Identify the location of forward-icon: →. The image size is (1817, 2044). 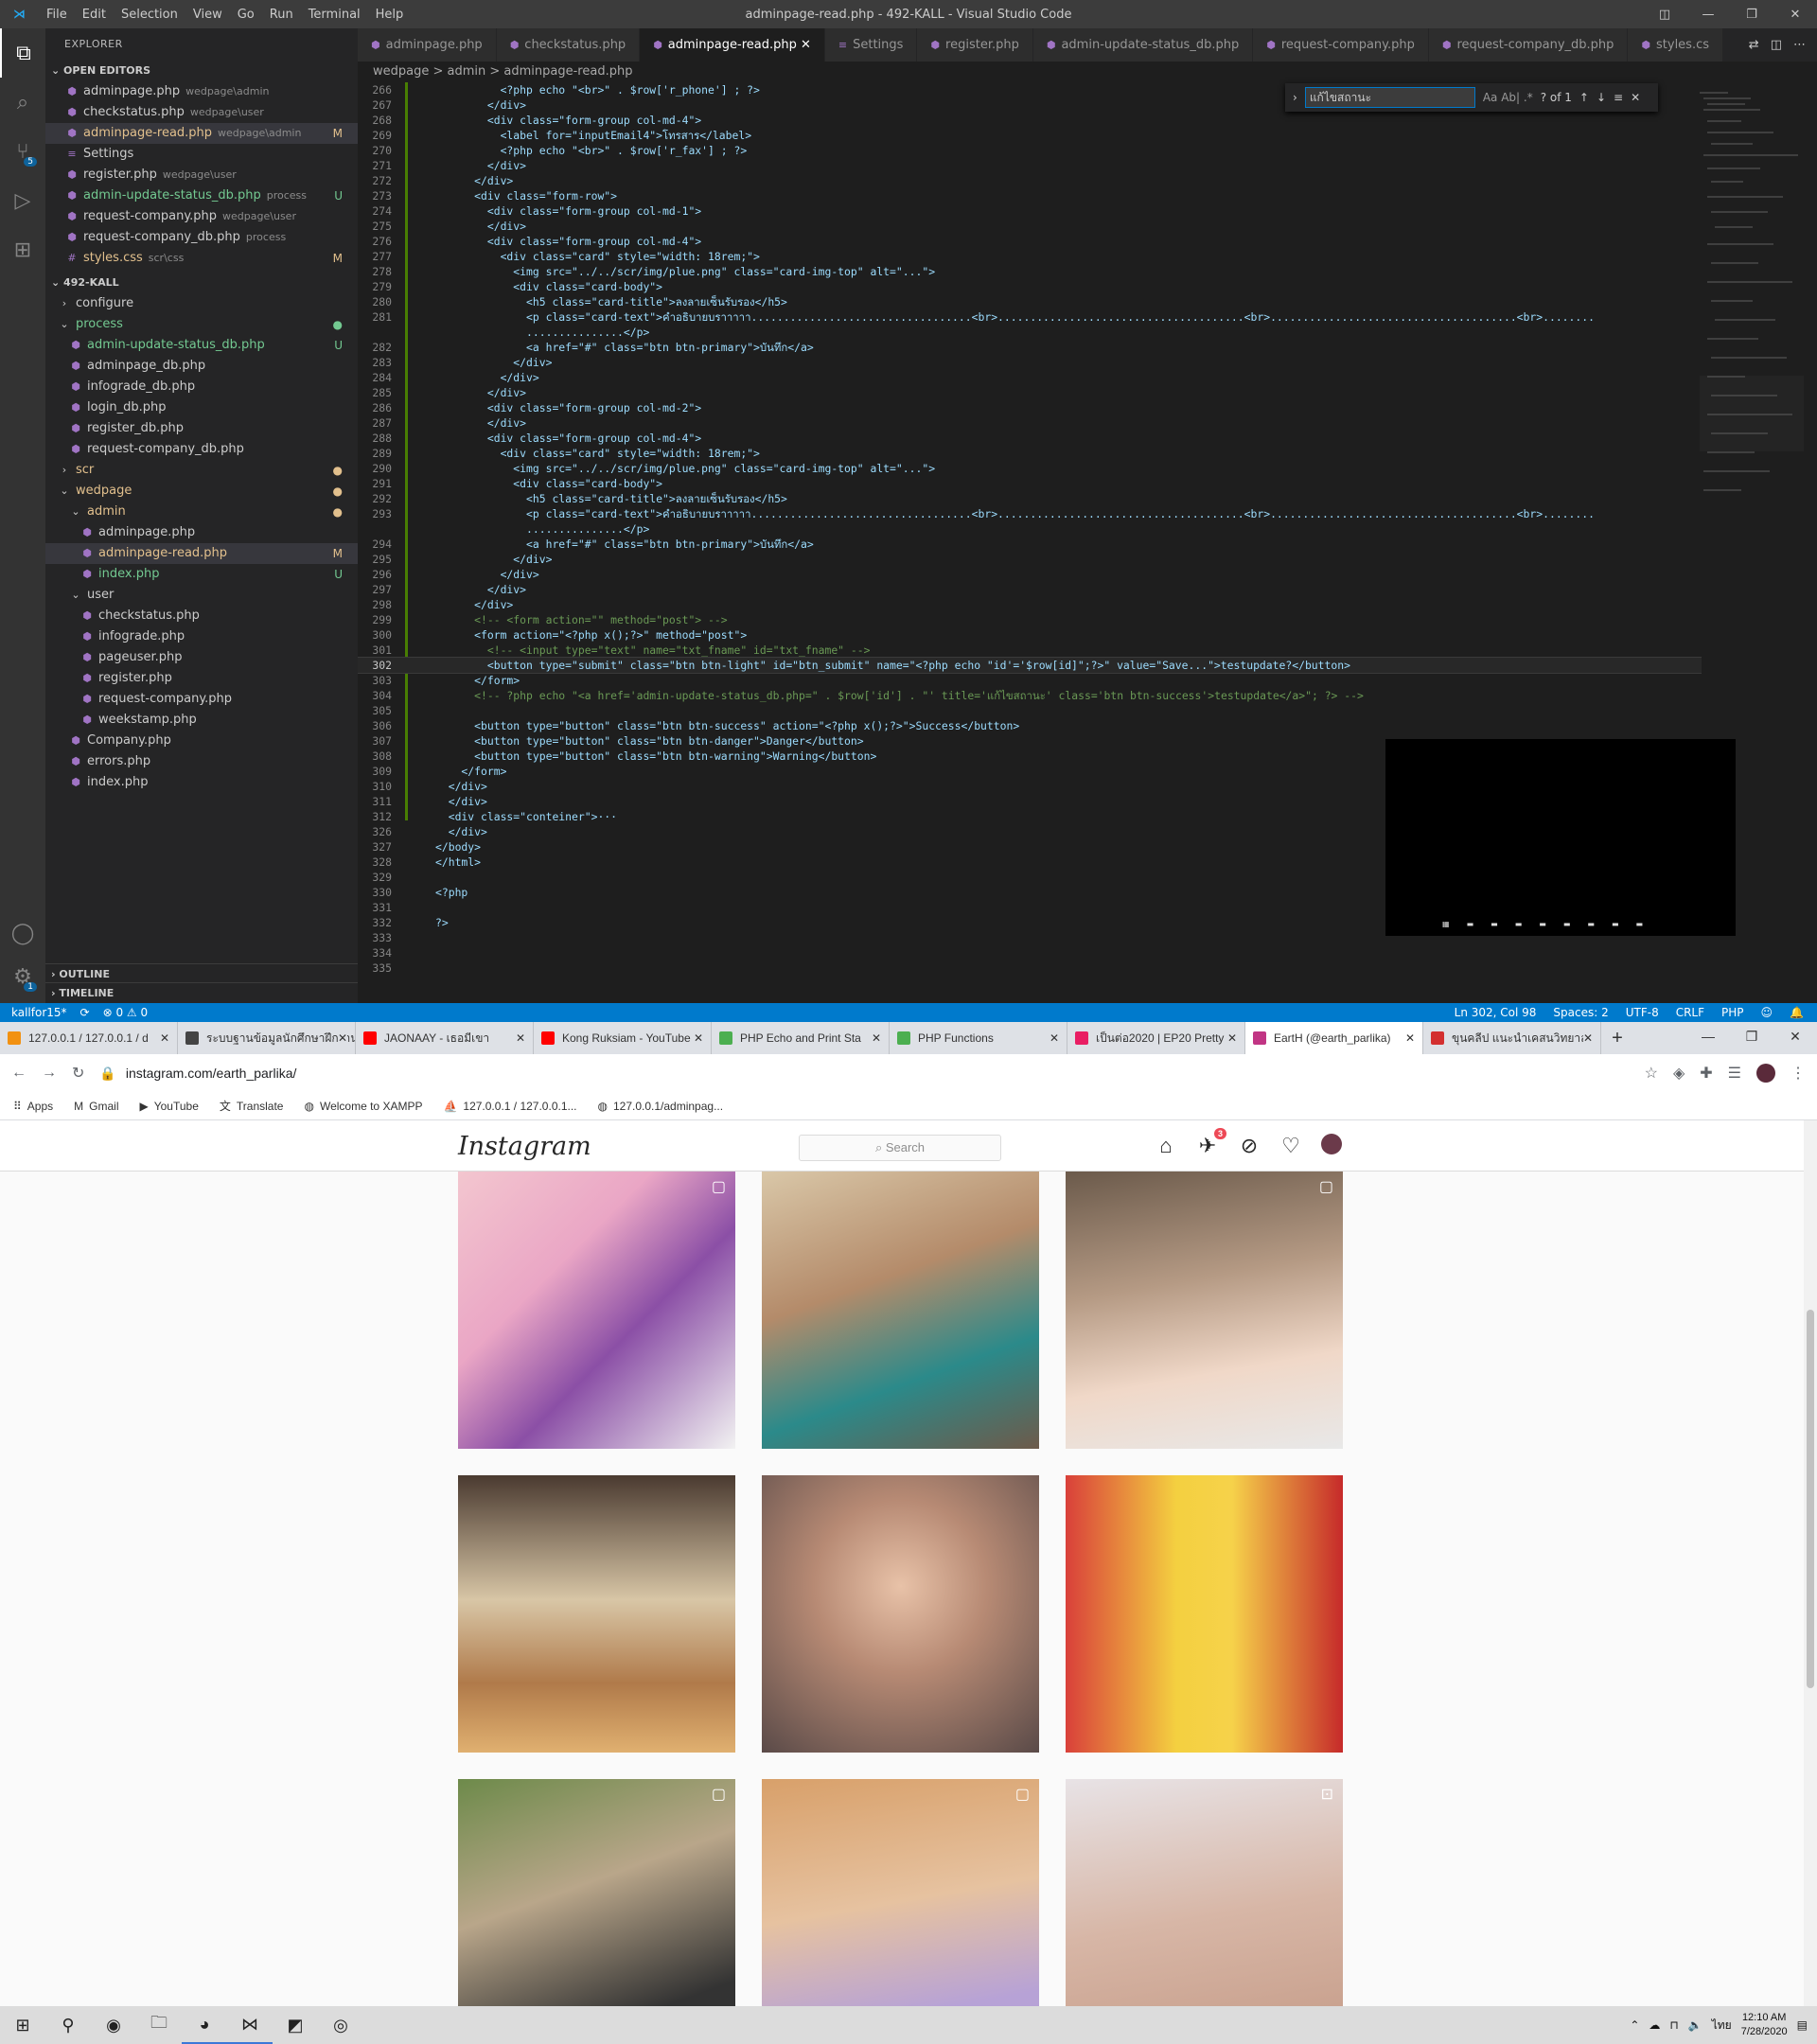
(49, 1073).